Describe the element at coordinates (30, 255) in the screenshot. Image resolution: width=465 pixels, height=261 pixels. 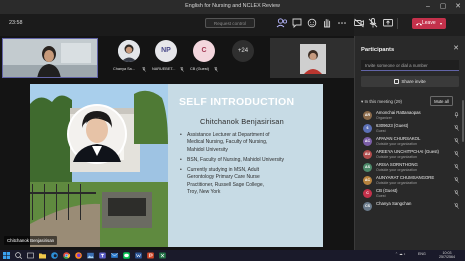
I see `task-view-icon` at that location.